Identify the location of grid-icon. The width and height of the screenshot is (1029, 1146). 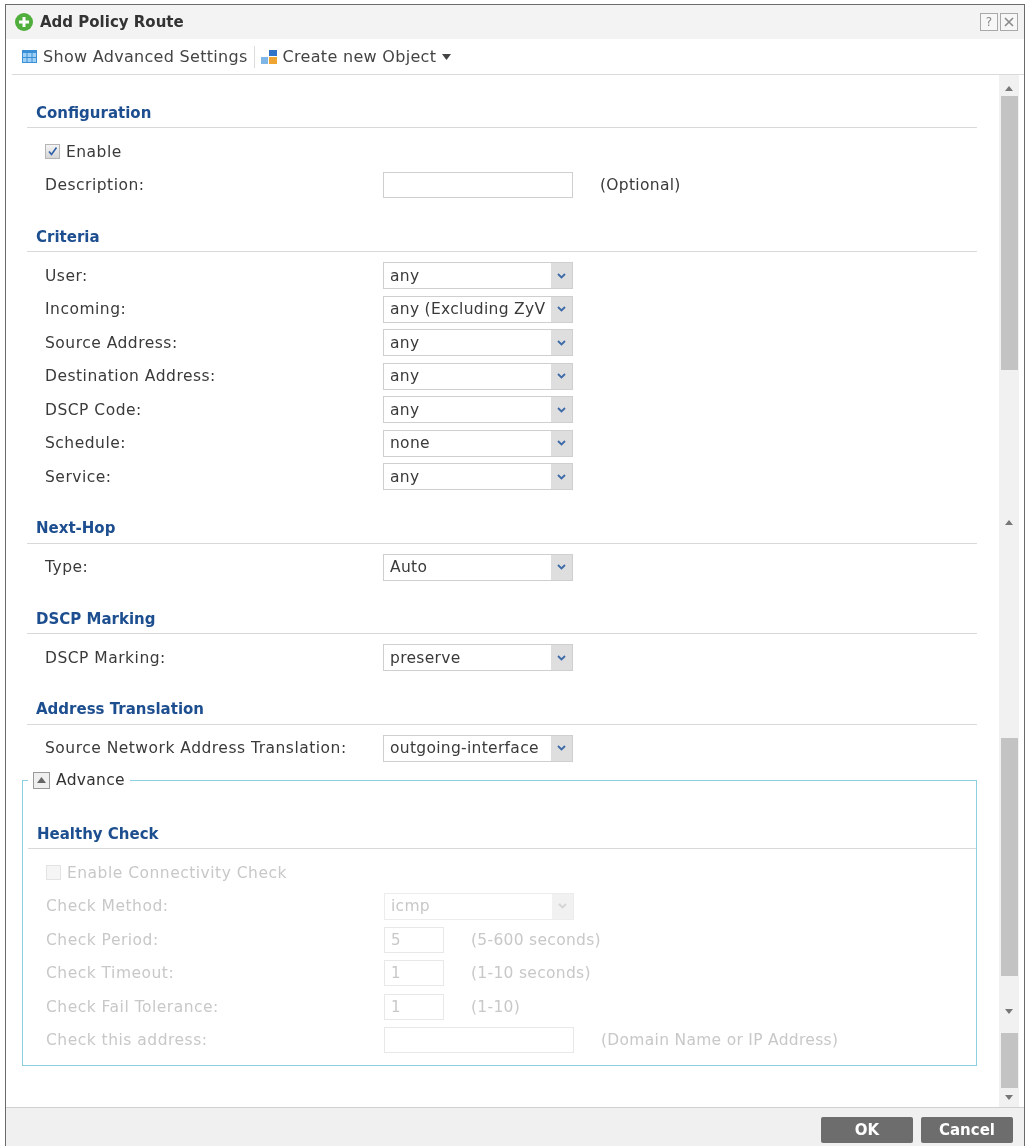
(29, 56).